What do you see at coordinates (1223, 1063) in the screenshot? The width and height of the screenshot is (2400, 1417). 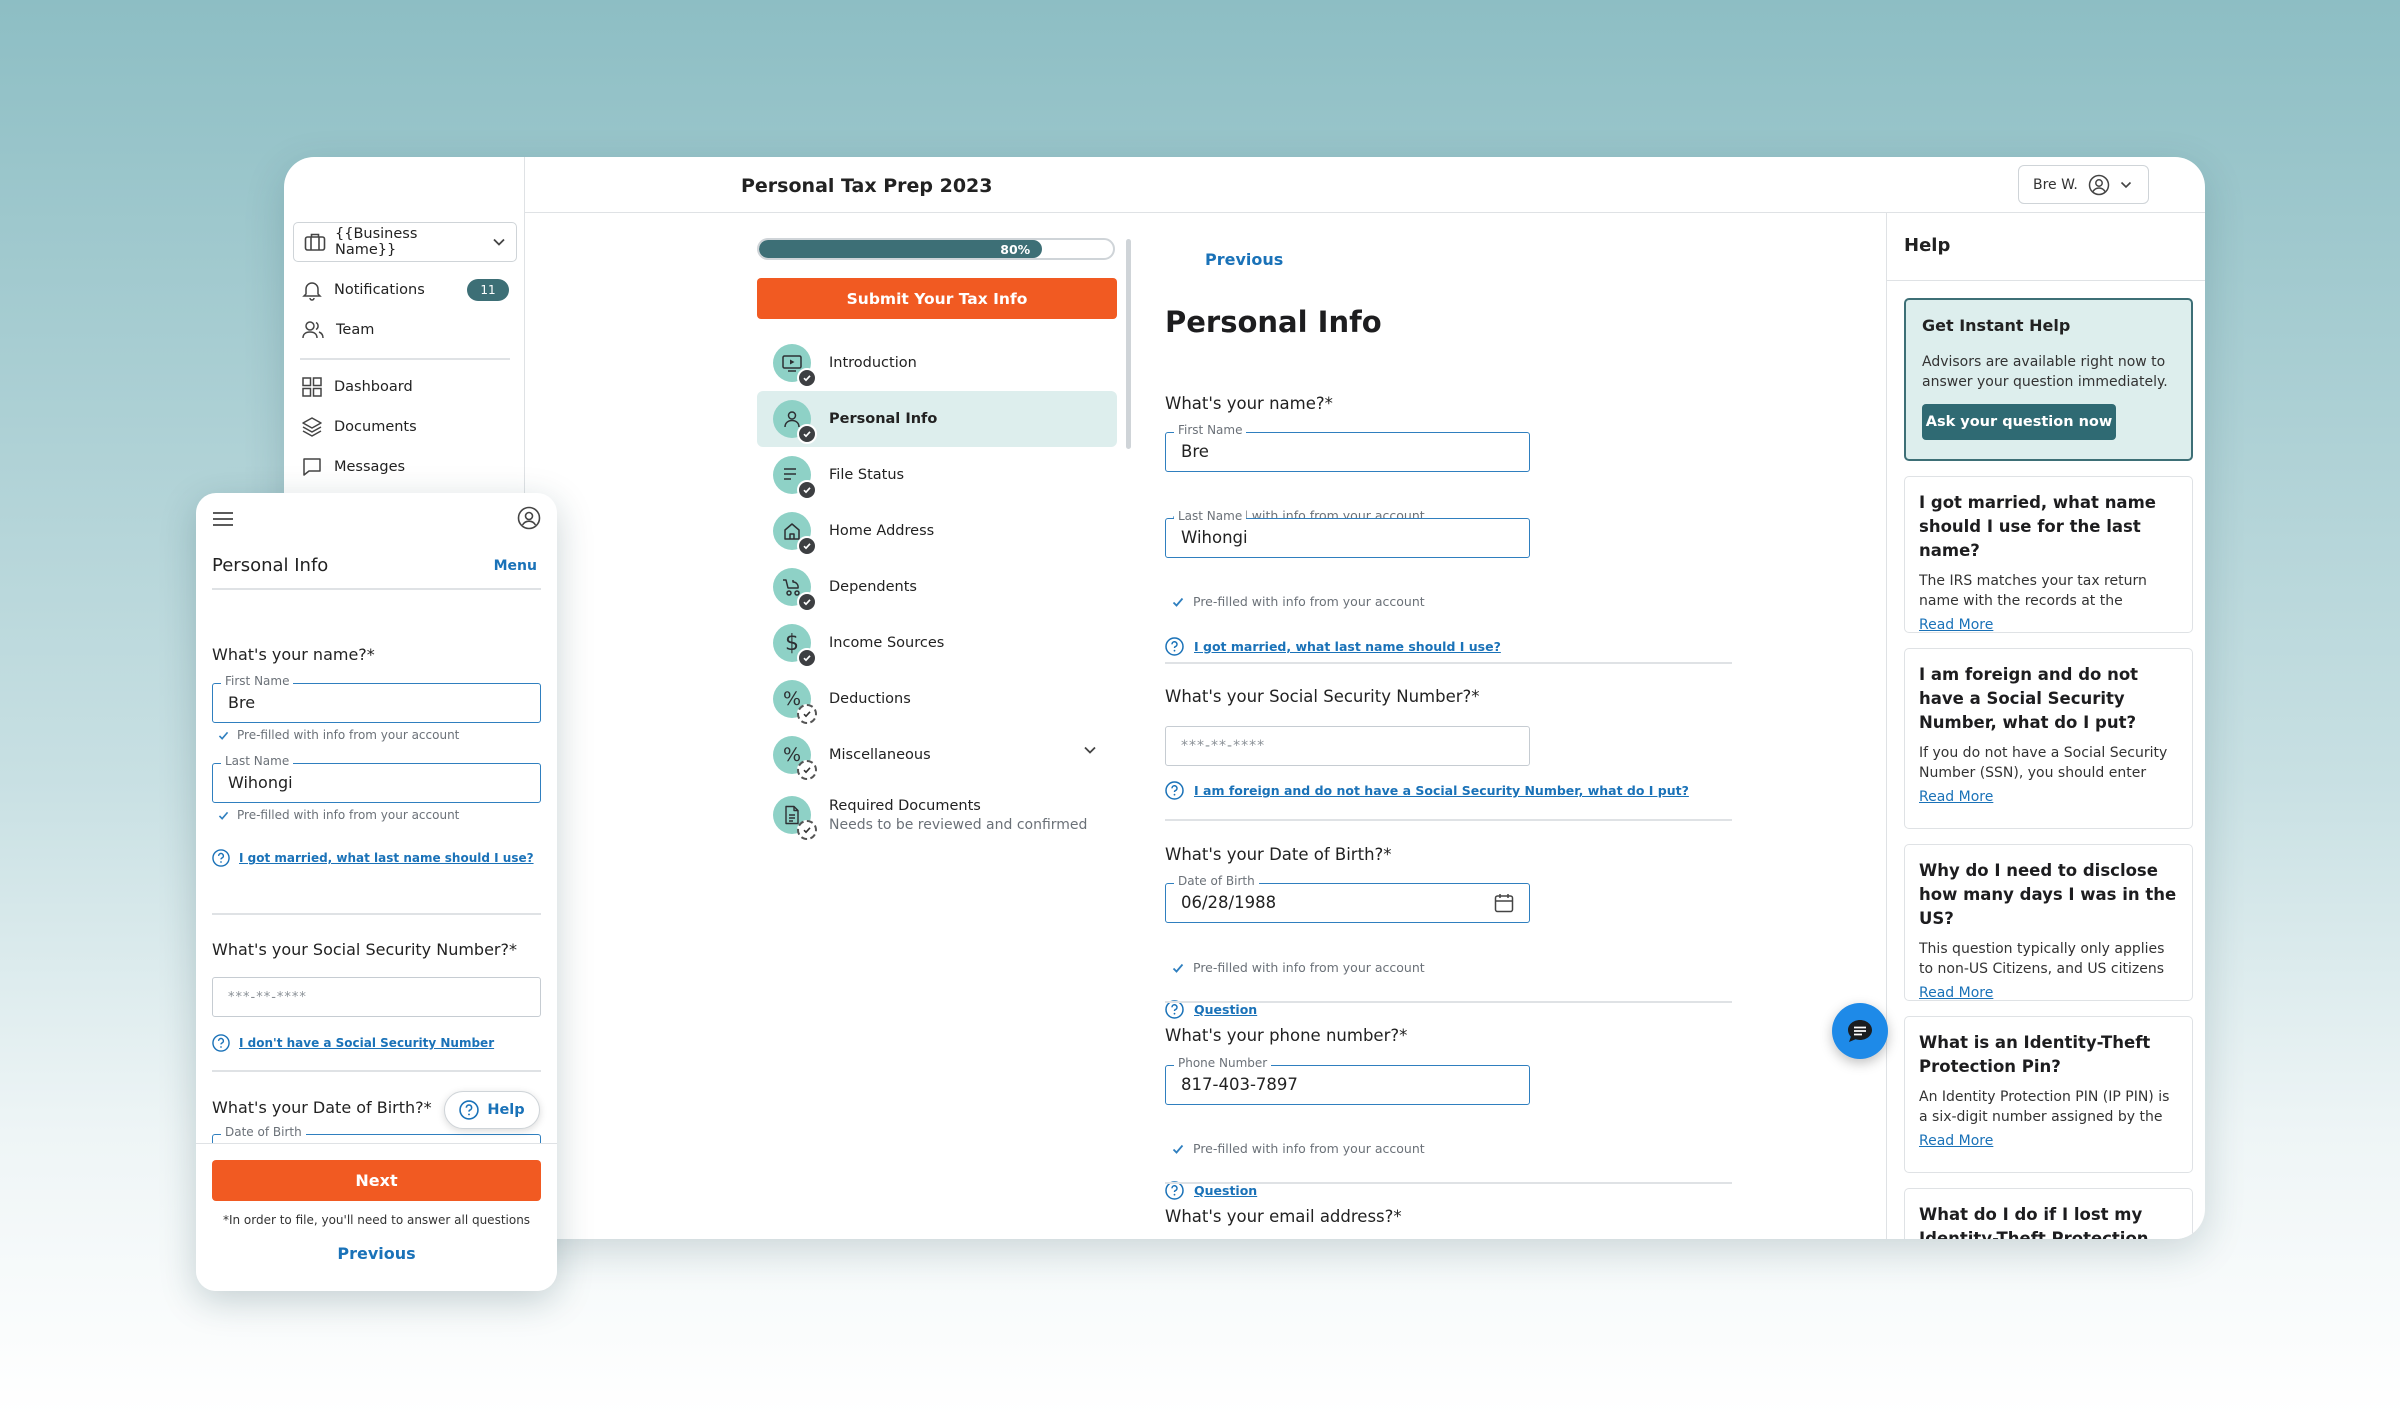 I see `field-label: Phone Number` at bounding box center [1223, 1063].